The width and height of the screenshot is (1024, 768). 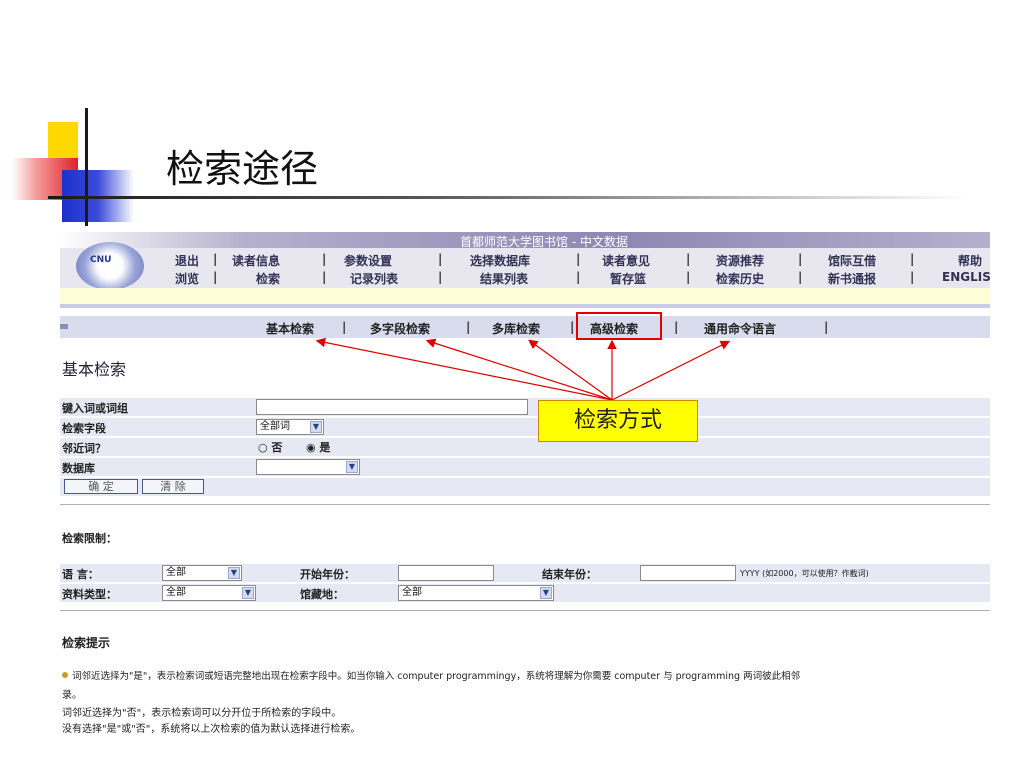 What do you see at coordinates (671, 370) in the screenshot?
I see `arrow-to-command-language` at bounding box center [671, 370].